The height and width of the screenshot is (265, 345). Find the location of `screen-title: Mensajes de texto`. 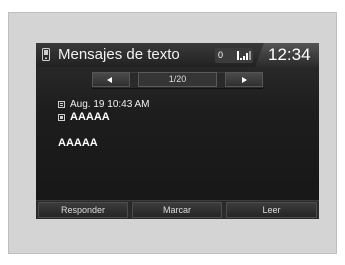

screen-title: Mensajes de texto is located at coordinates (119, 54).